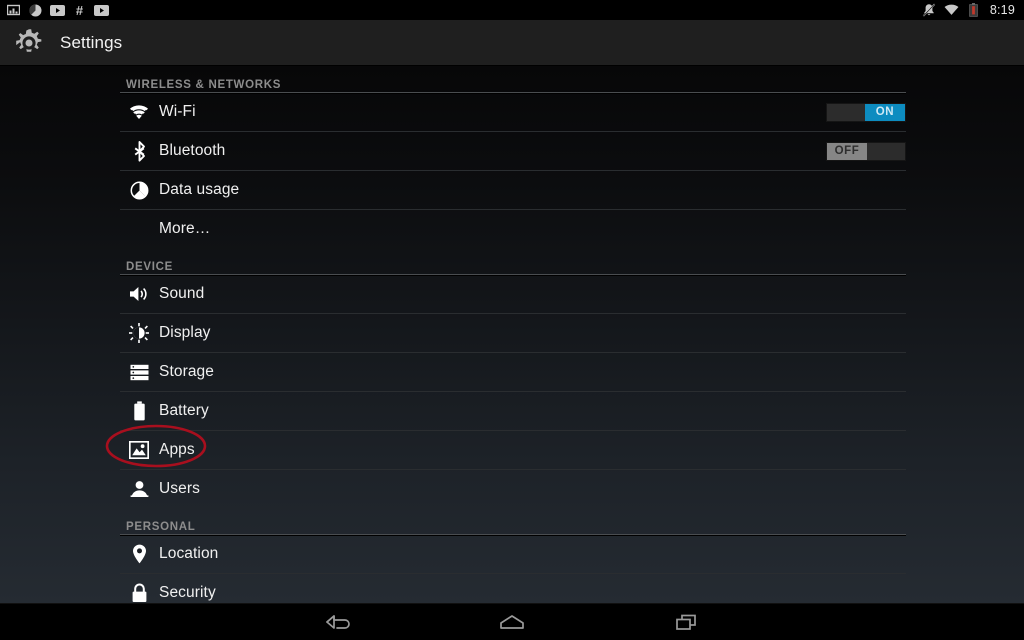 The width and height of the screenshot is (1024, 640). What do you see at coordinates (79, 10) in the screenshot?
I see `hash-icon: #` at bounding box center [79, 10].